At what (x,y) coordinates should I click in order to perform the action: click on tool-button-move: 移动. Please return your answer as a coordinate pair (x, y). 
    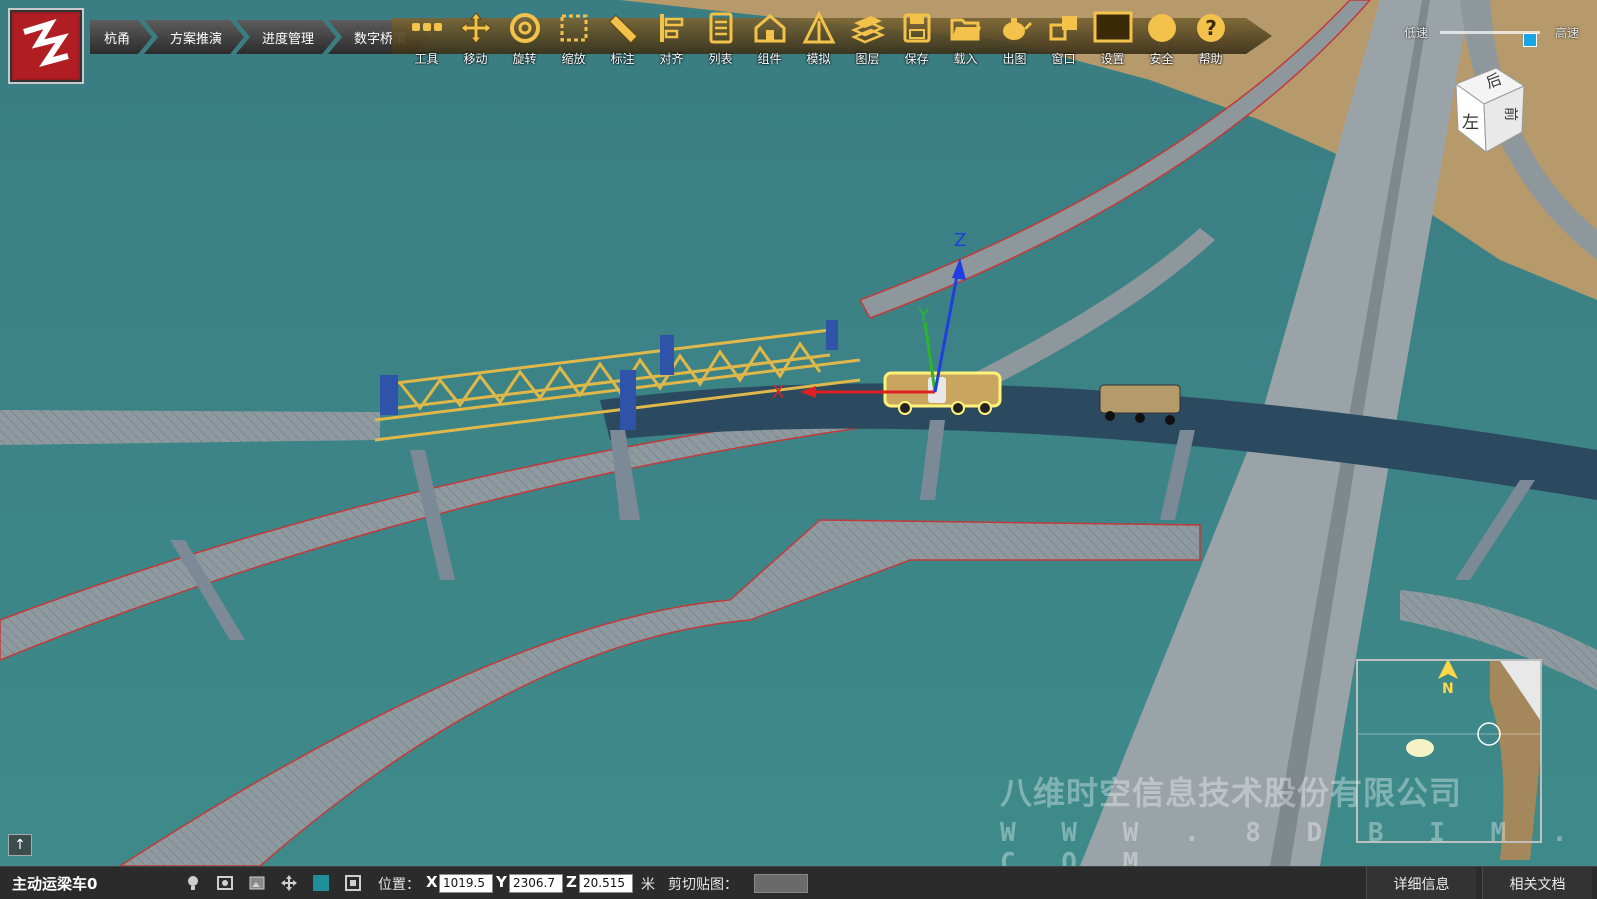
    Looking at the image, I should click on (475, 40).